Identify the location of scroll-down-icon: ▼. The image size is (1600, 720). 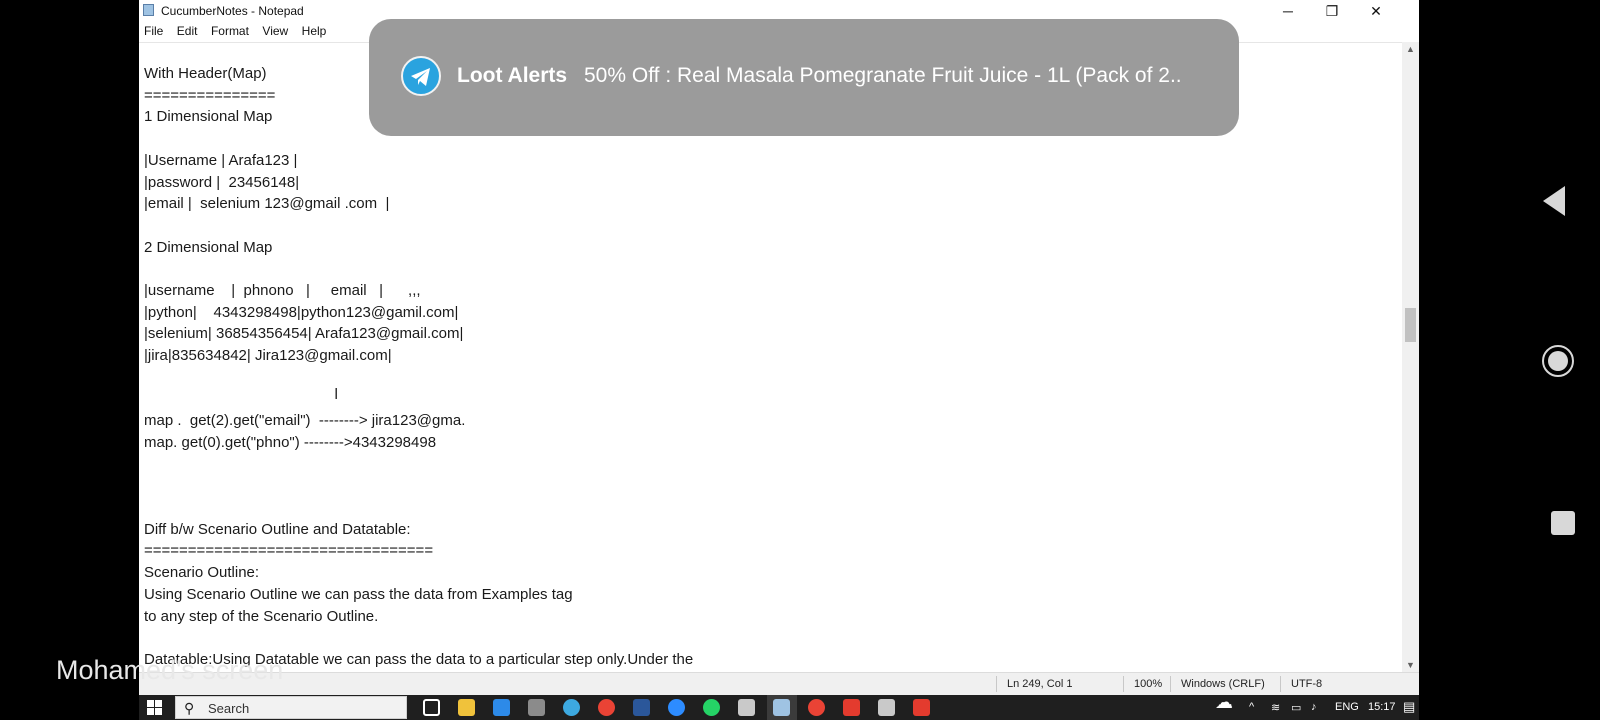
(1410, 665).